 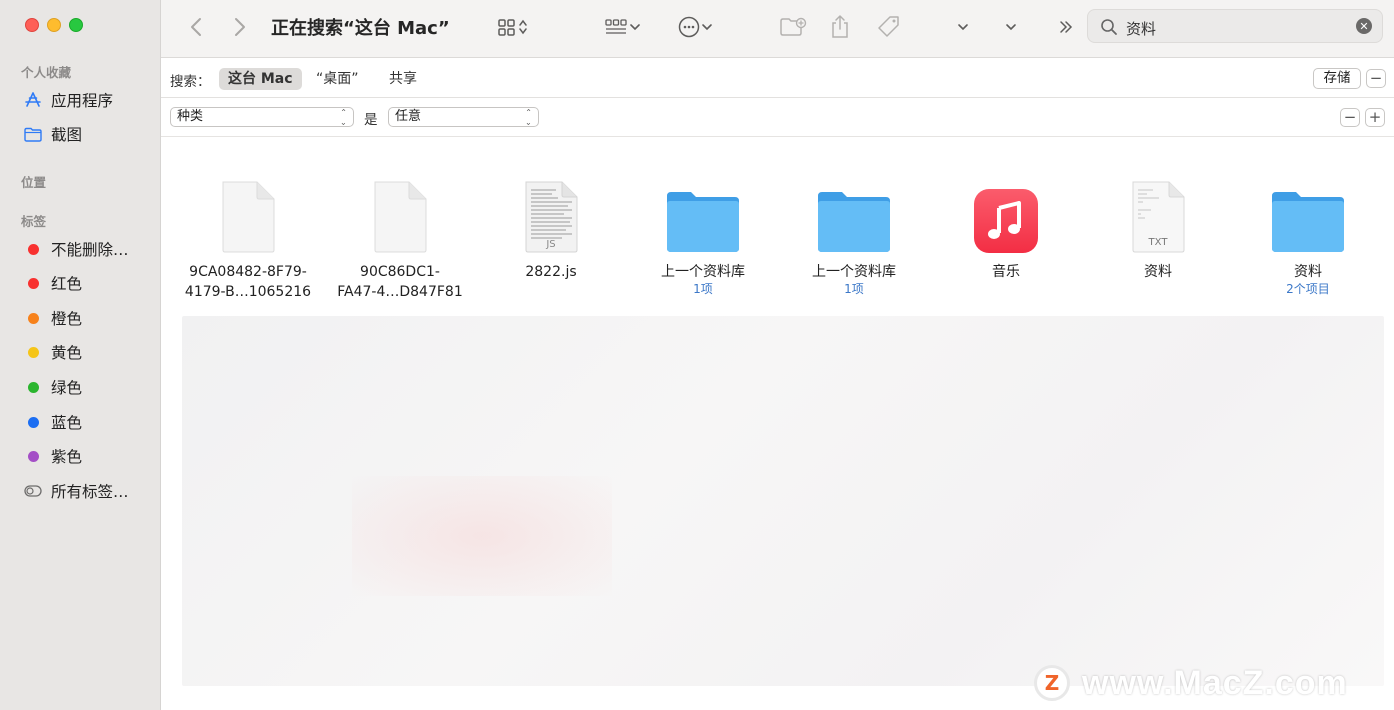 I want to click on action-button, so click(x=695, y=27).